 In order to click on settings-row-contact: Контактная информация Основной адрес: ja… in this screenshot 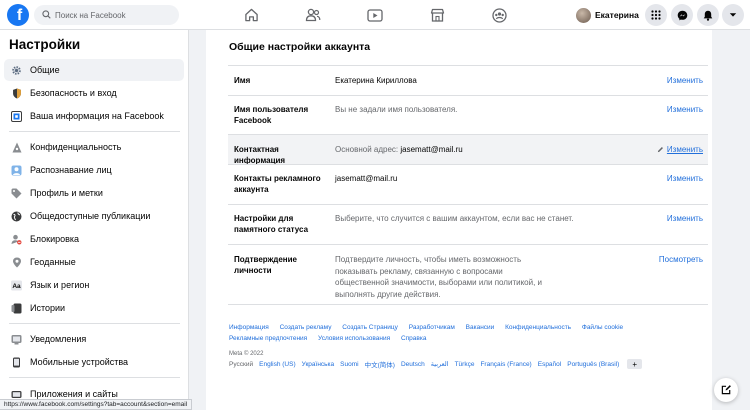, I will do `click(468, 149)`.